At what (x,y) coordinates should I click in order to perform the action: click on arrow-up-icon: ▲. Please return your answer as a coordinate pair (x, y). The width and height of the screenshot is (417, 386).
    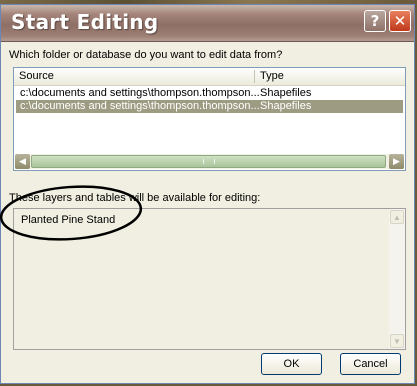
    Looking at the image, I should click on (397, 217).